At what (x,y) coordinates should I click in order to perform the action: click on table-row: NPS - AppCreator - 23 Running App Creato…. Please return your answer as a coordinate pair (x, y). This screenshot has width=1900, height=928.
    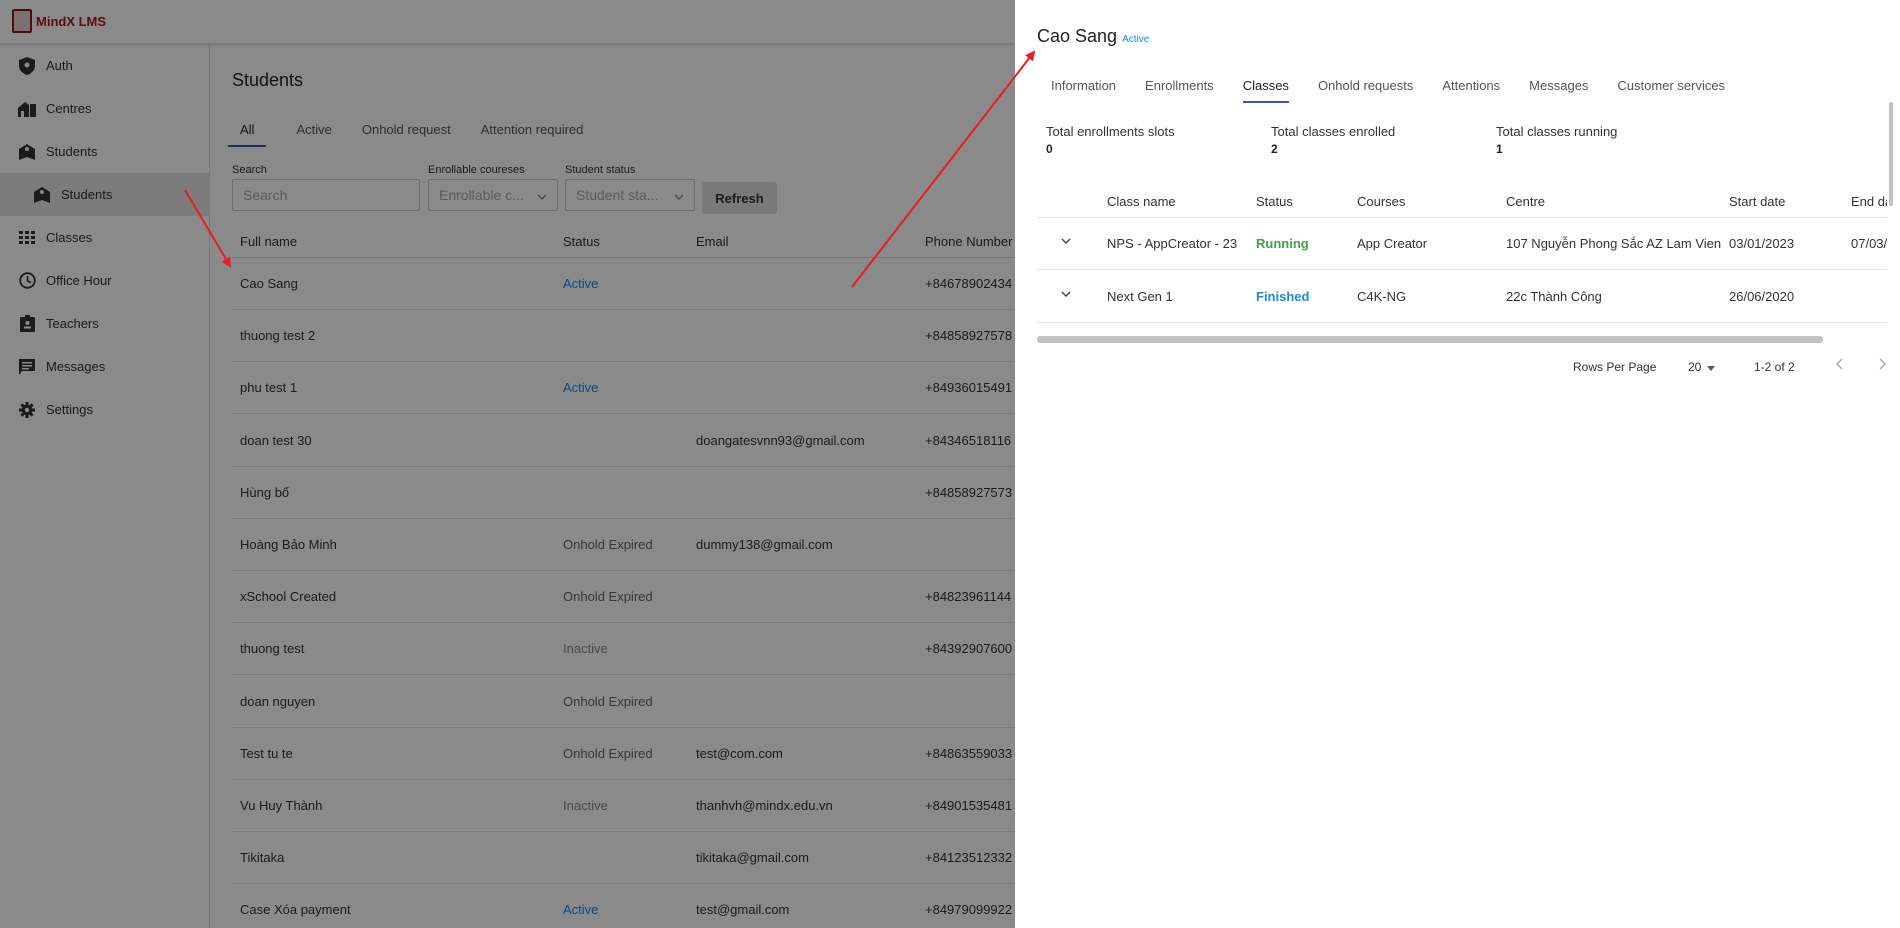
    Looking at the image, I should click on (1462, 244).